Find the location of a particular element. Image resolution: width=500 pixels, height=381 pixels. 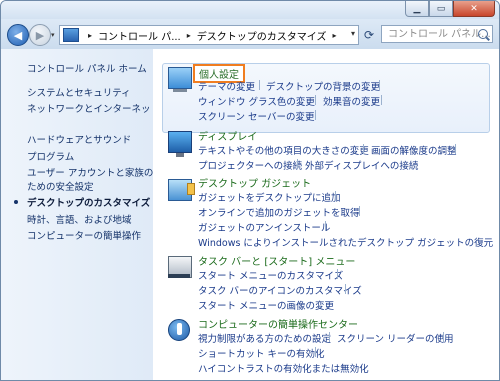

link-high-contrast: ハイコントラストの有効化または無効化 is located at coordinates (283, 368).